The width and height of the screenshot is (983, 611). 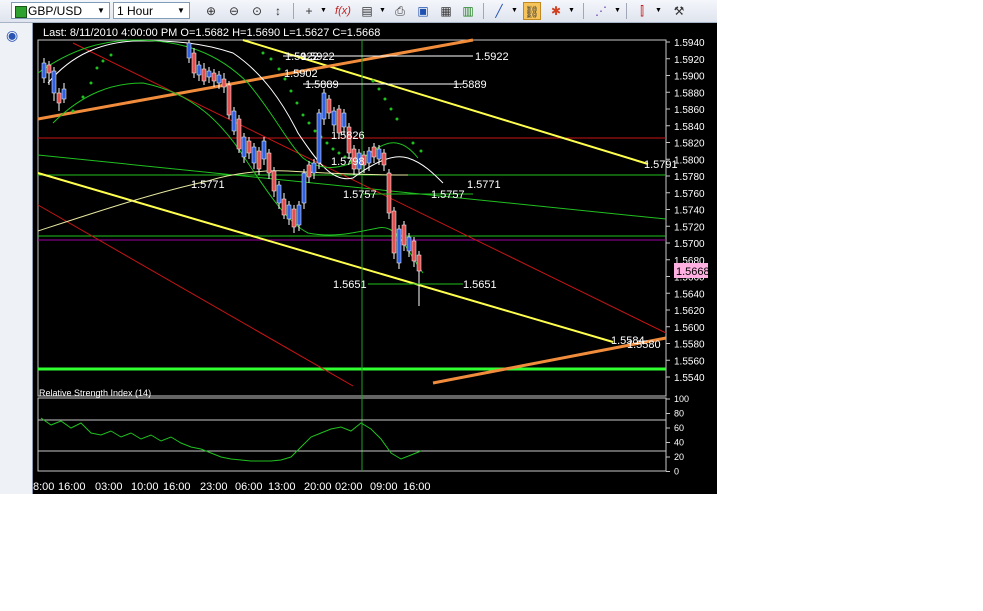 I want to click on level-label: 1.5757, so click(x=448, y=195).